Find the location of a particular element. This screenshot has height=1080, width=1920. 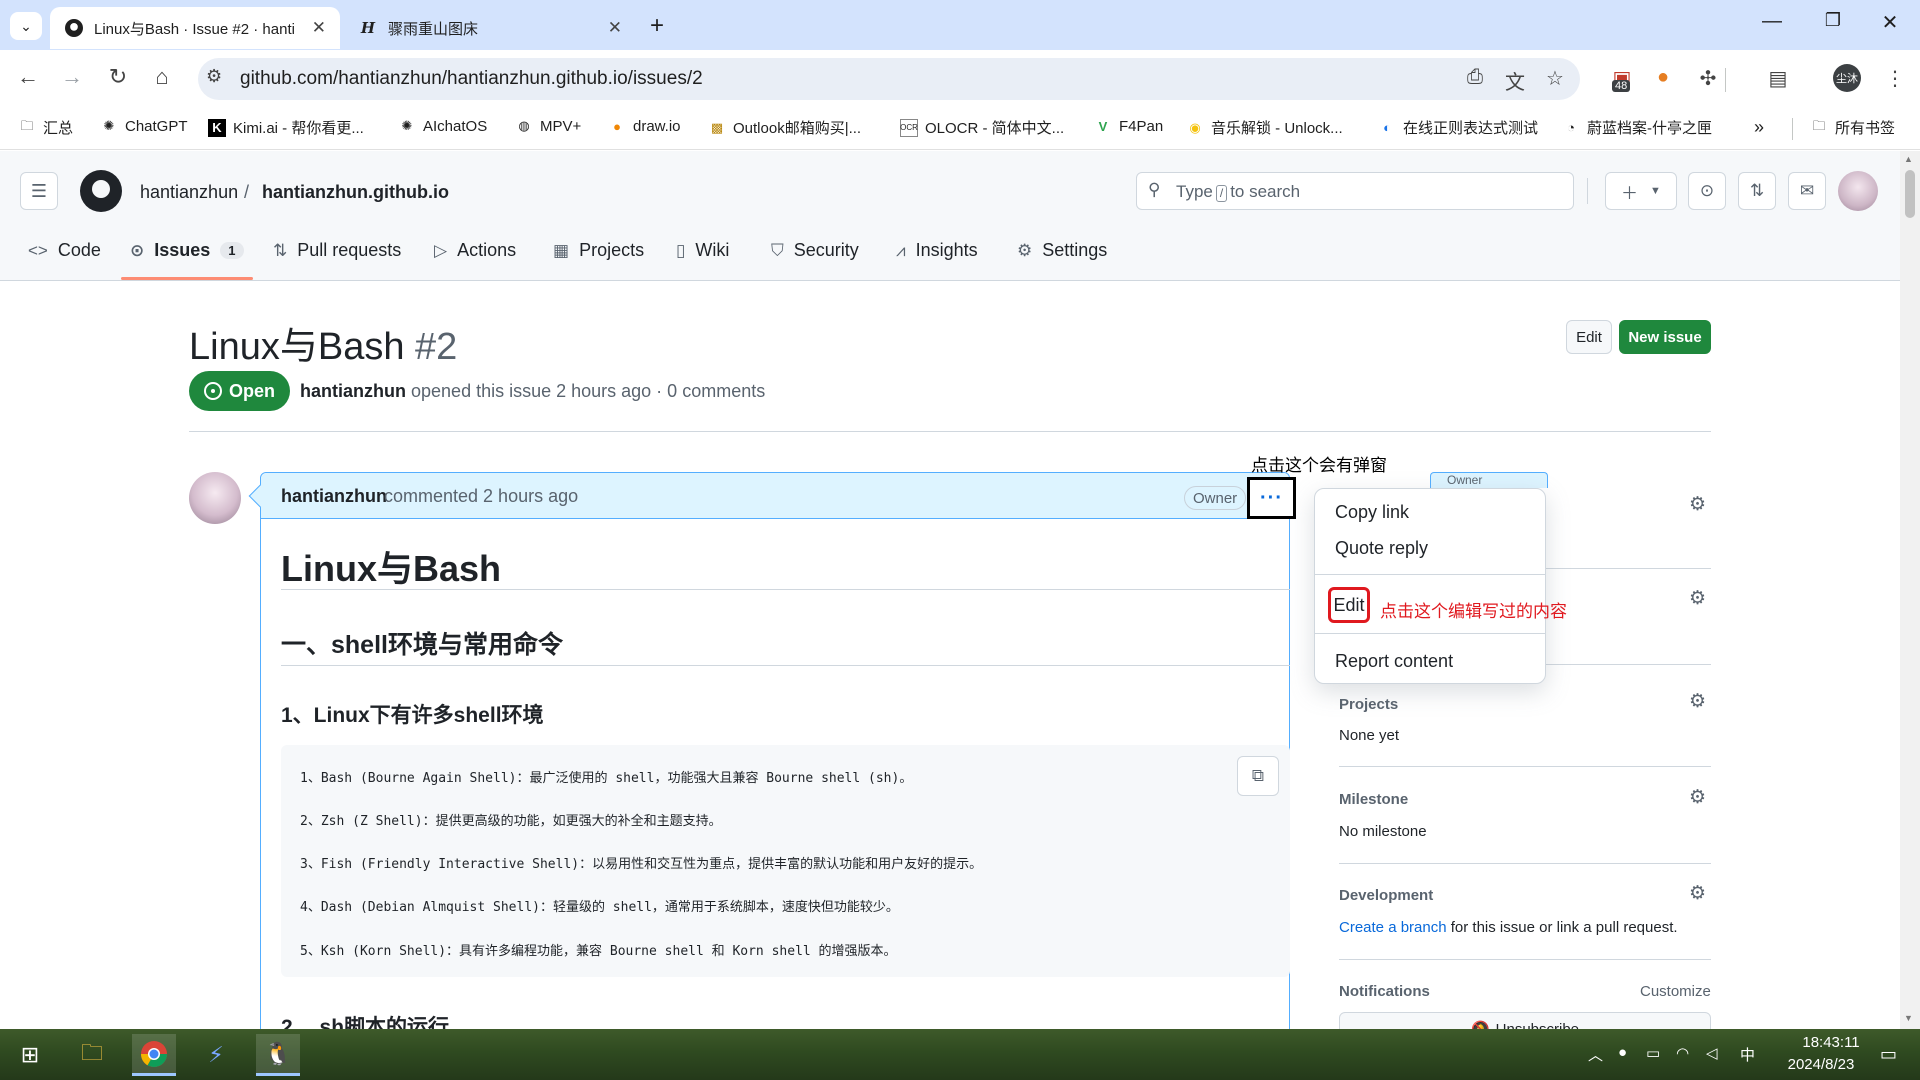

comment-author: hantianzhun is located at coordinates (334, 496).